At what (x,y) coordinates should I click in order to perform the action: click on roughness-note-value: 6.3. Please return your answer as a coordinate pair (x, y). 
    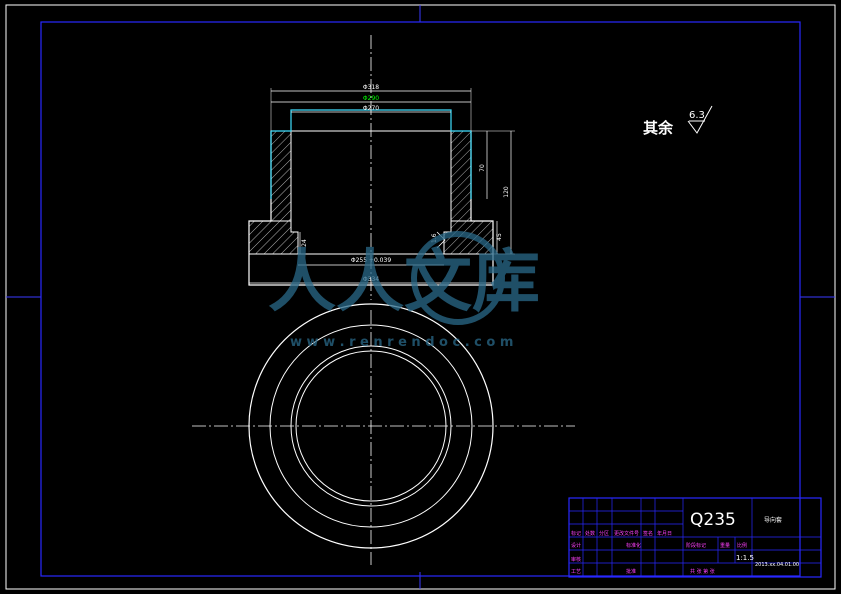
    Looking at the image, I should click on (697, 115).